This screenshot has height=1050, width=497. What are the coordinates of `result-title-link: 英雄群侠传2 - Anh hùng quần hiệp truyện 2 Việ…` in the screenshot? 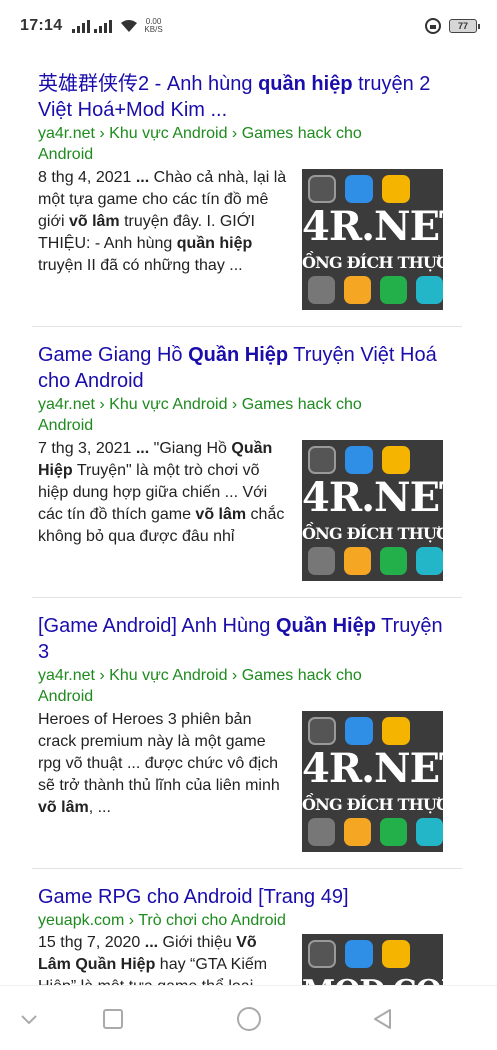 It's located at (248, 97).